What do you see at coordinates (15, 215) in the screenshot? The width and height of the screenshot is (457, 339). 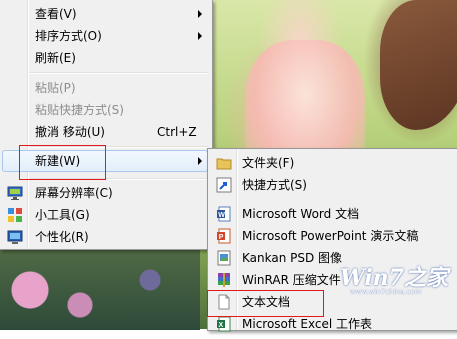 I see `gadgets-icon` at bounding box center [15, 215].